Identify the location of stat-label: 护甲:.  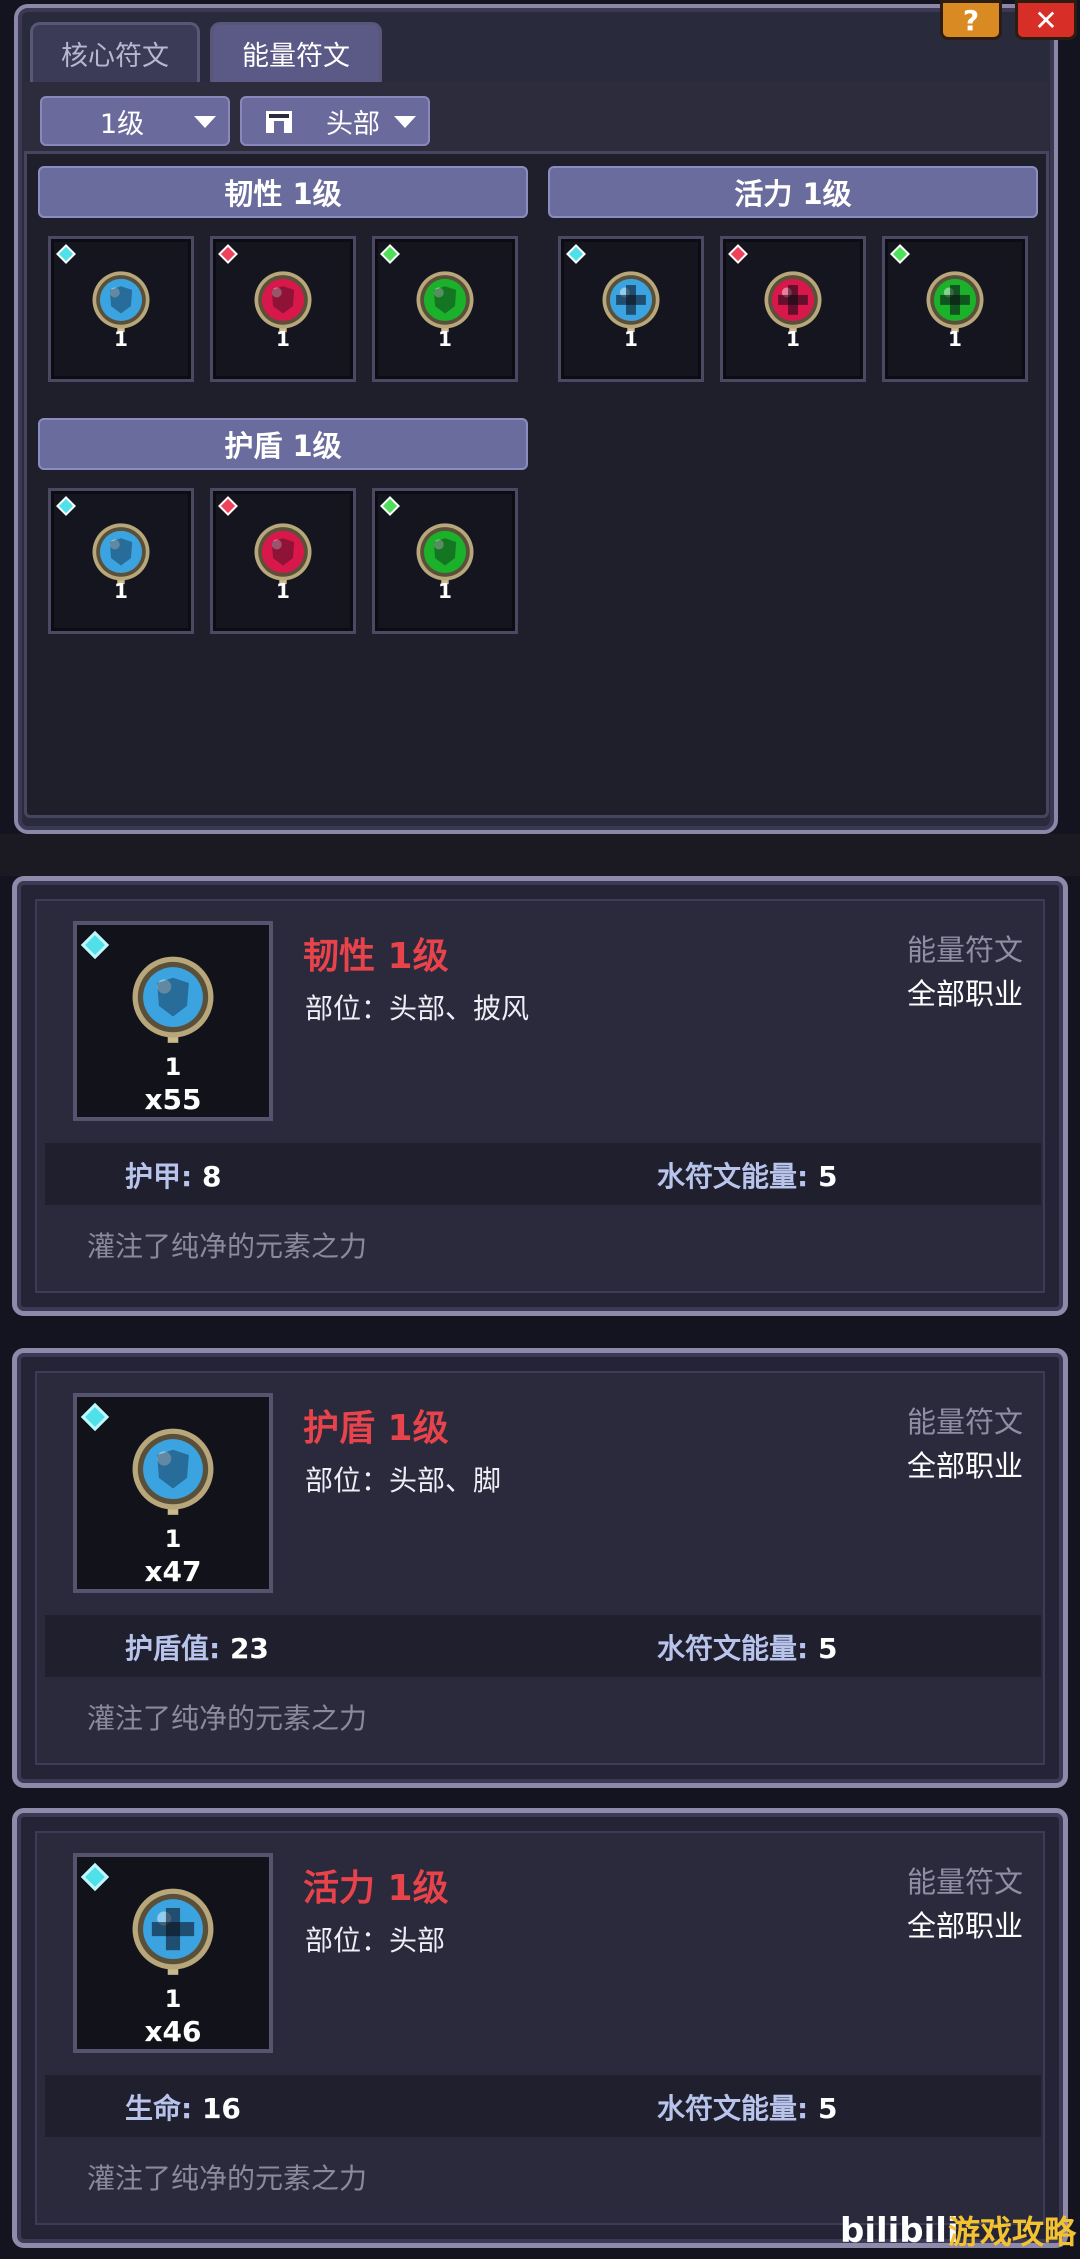
(163, 1176).